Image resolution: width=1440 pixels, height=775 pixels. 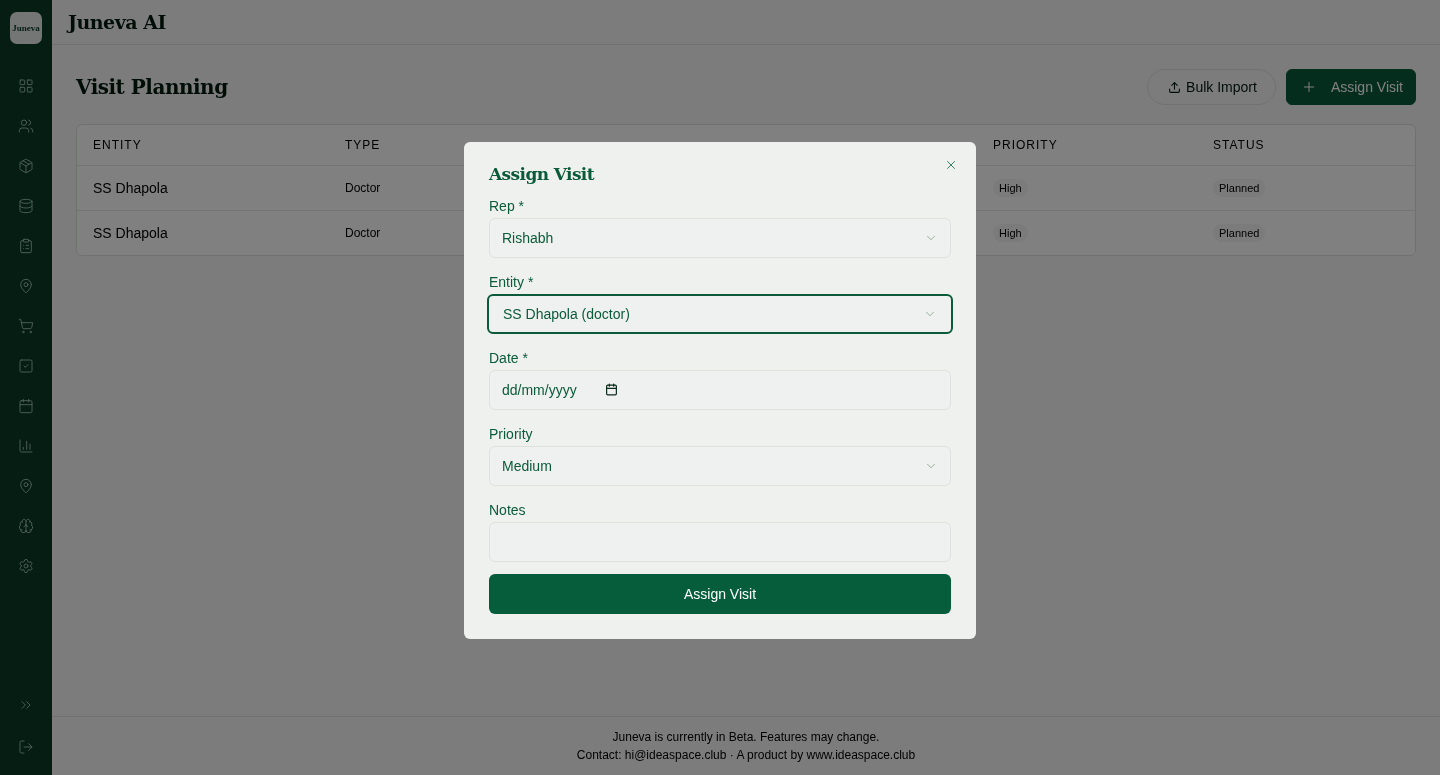 I want to click on field-label: Entity *, so click(x=512, y=282).